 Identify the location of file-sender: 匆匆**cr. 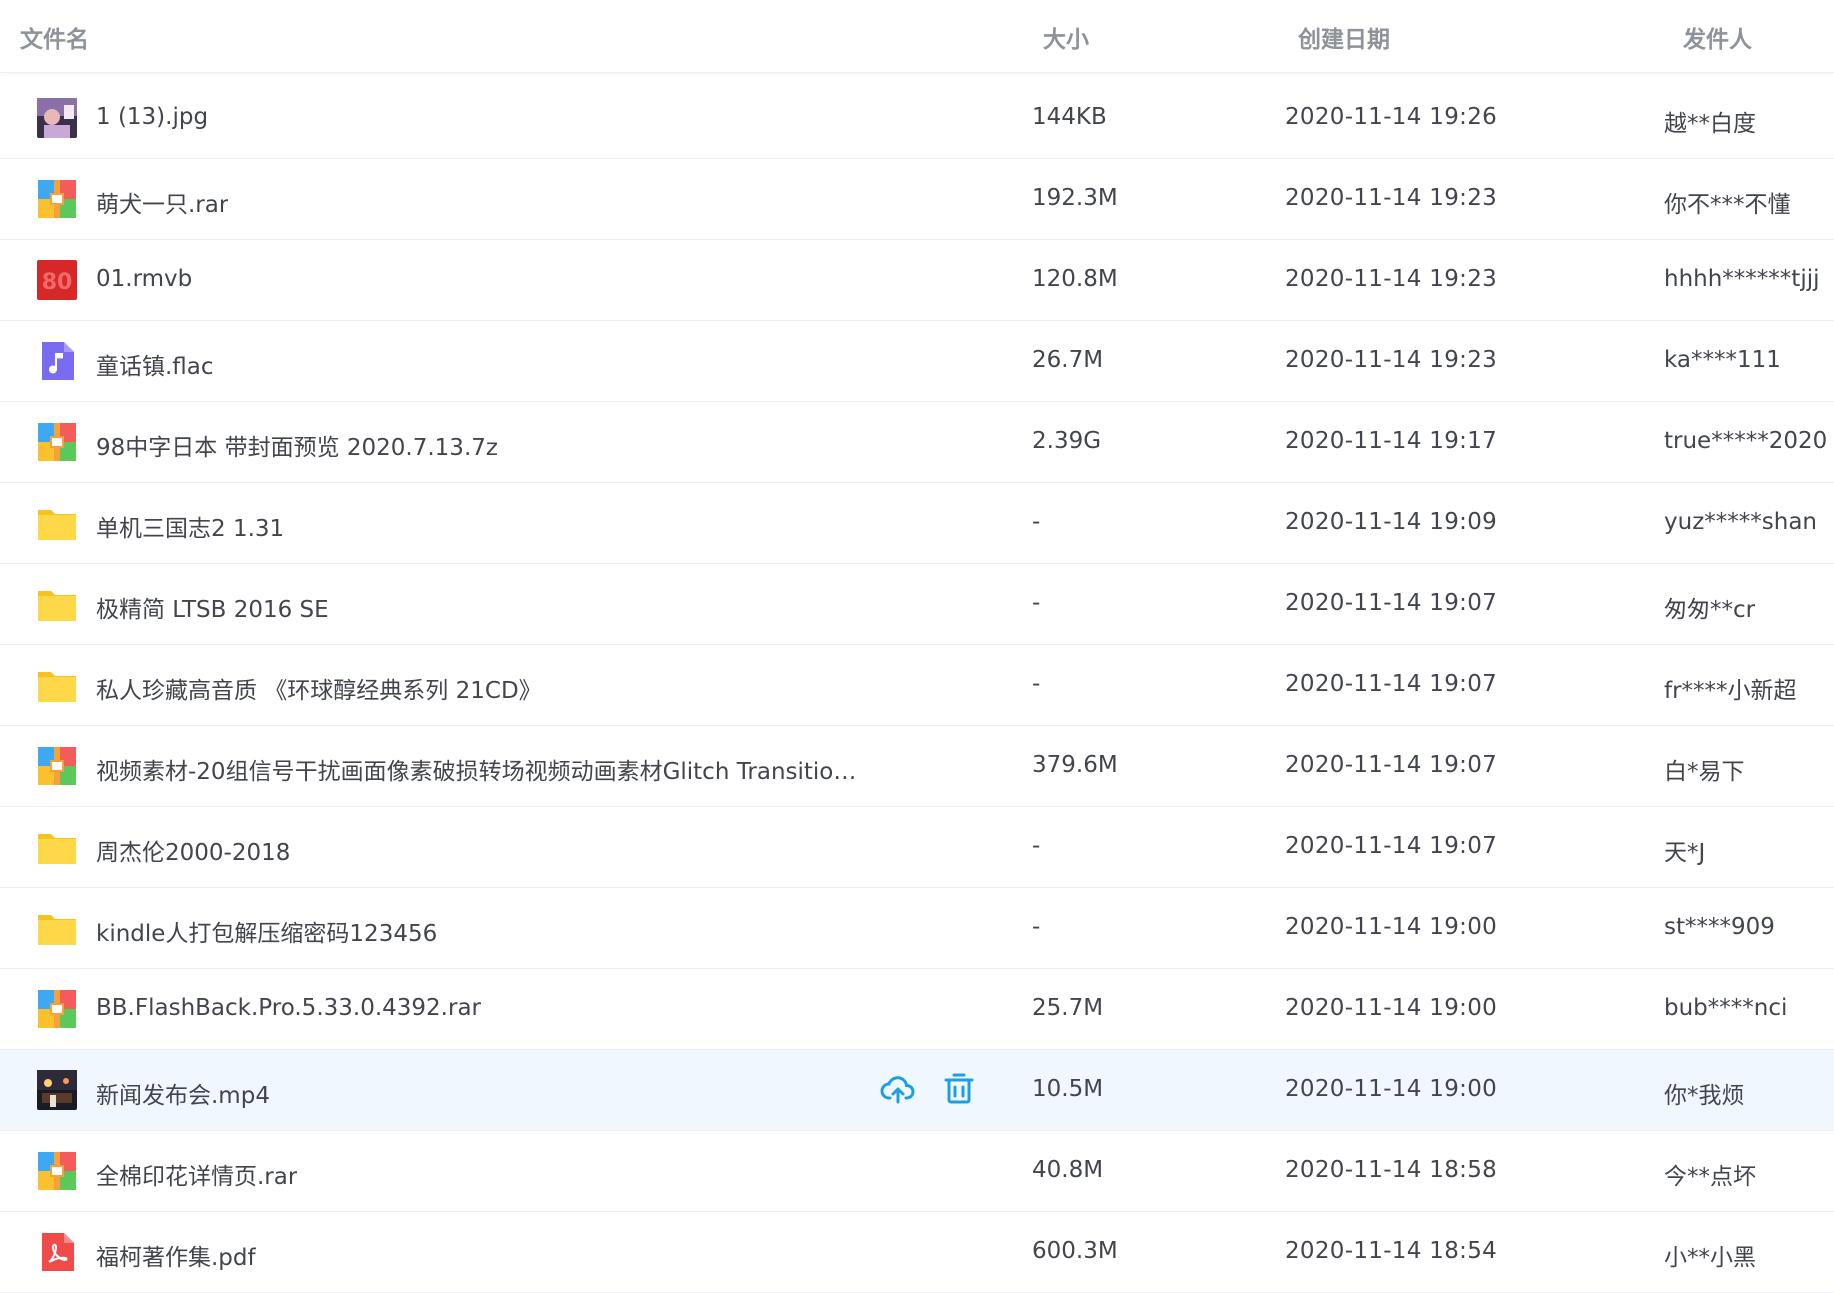
(1710, 610).